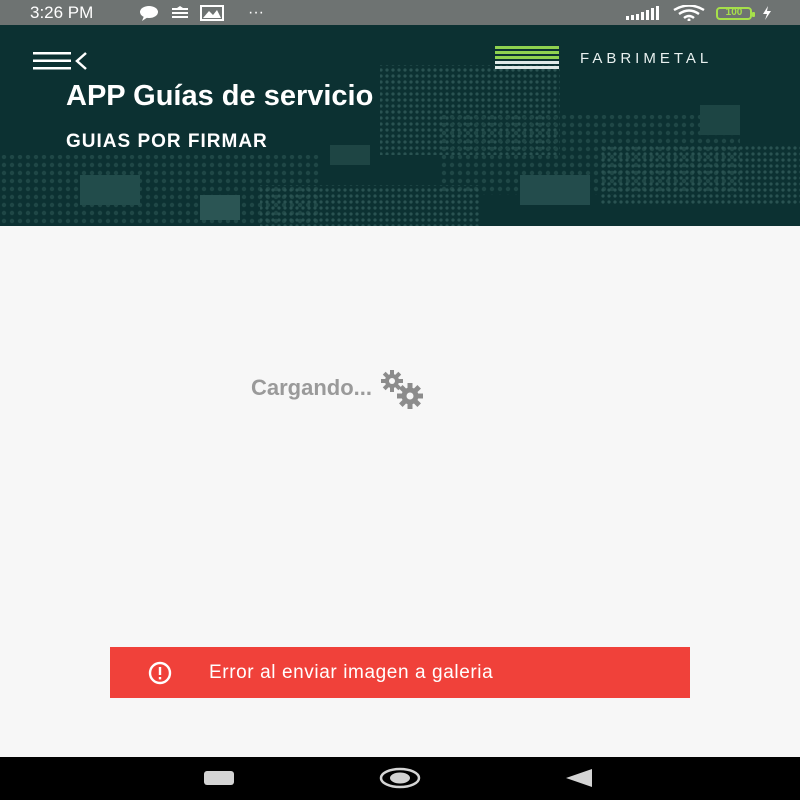 Image resolution: width=800 pixels, height=800 pixels. Describe the element at coordinates (642, 13) in the screenshot. I see `signal-icon` at that location.